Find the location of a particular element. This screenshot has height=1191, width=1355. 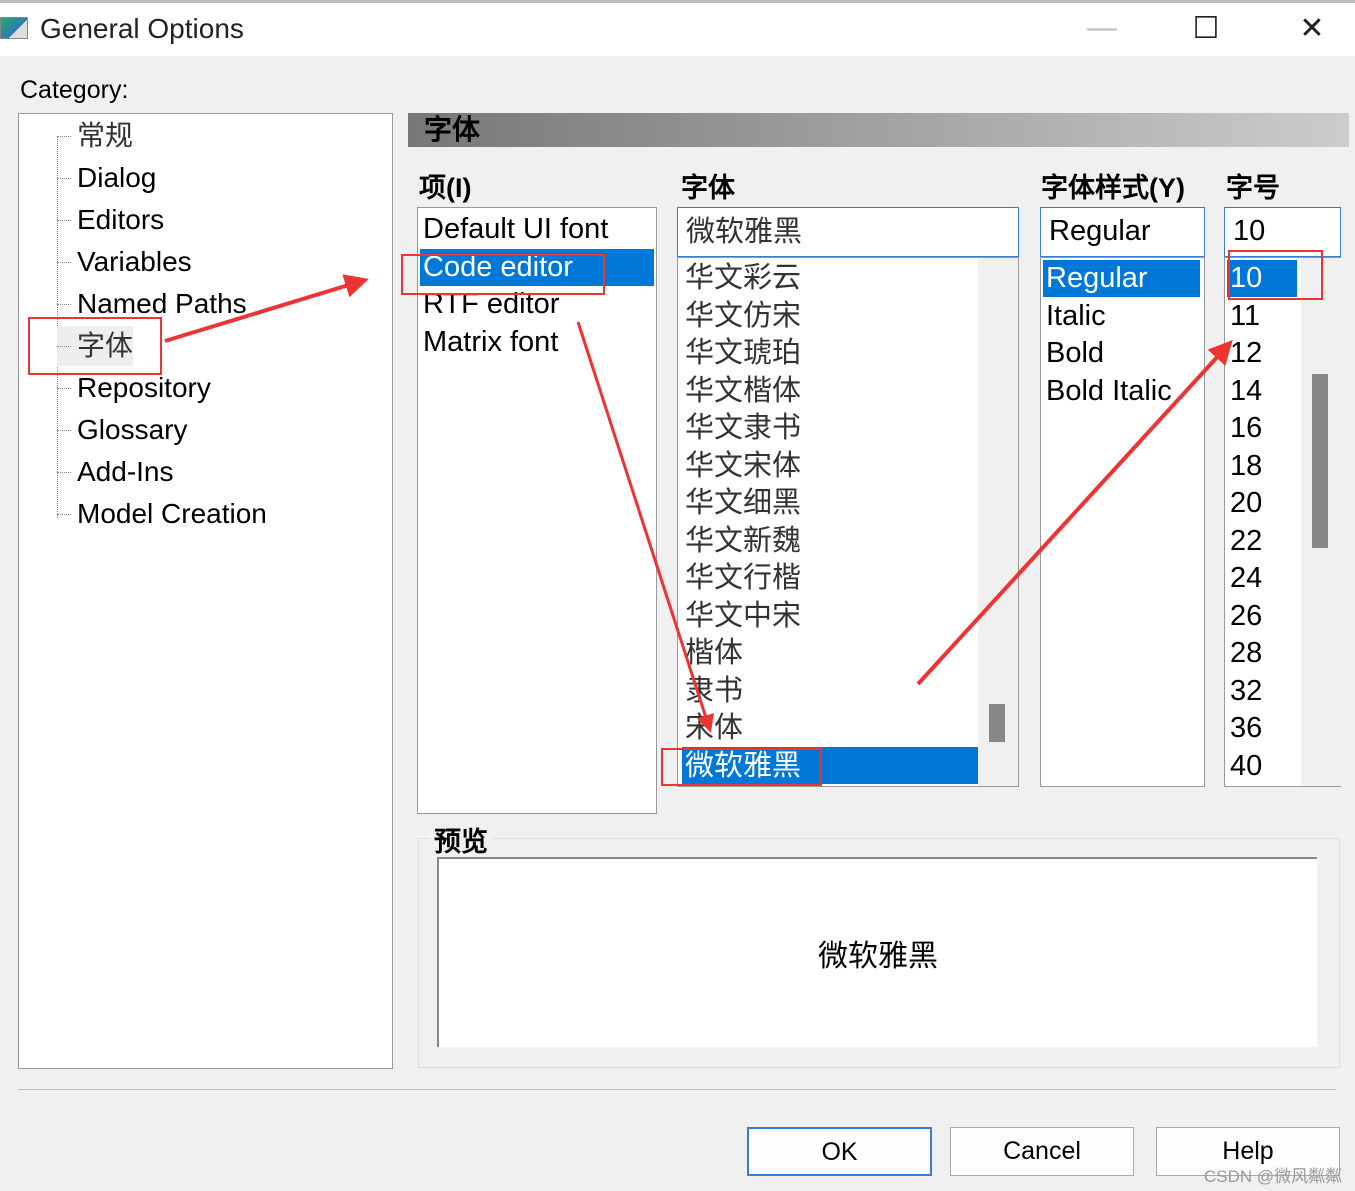

arrow-to-font is located at coordinates (645, 527).